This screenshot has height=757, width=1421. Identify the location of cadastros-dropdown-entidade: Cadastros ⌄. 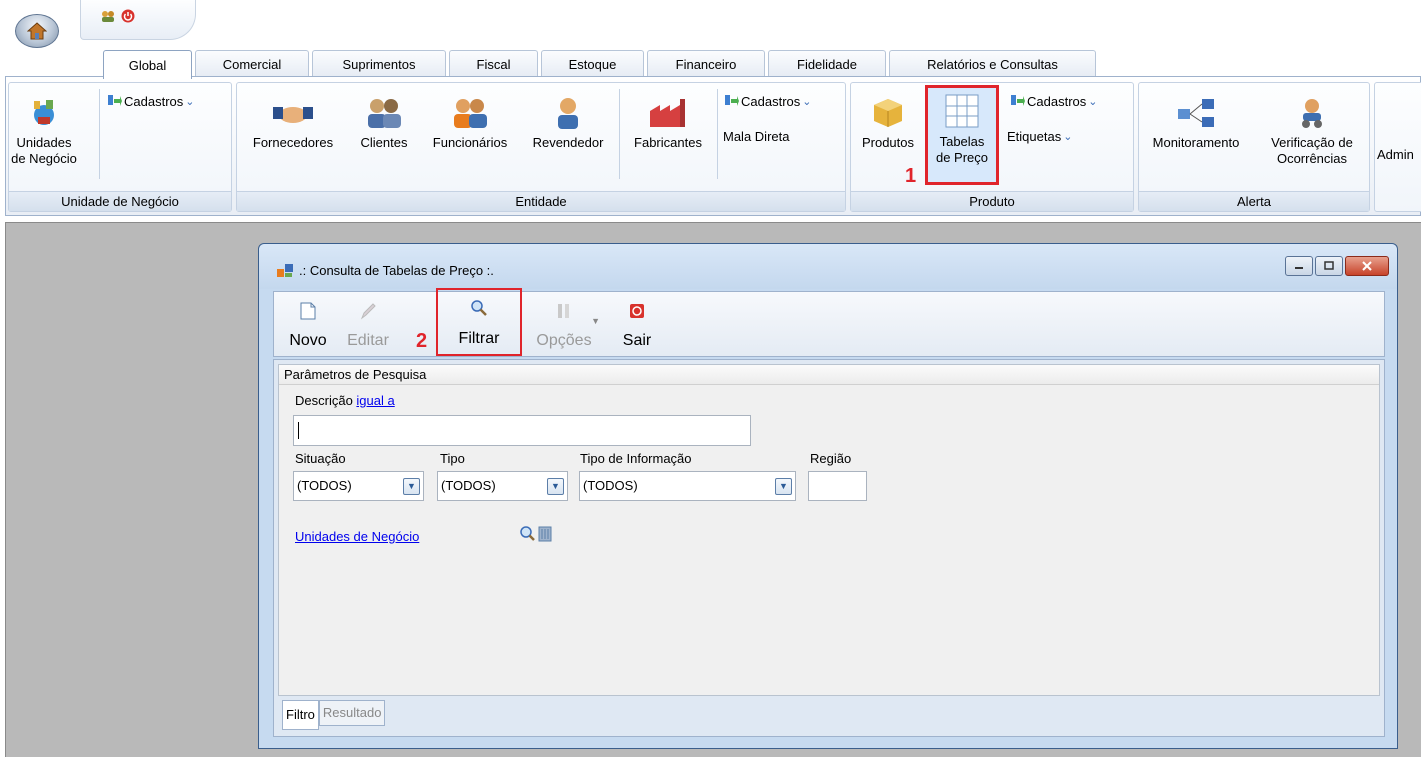
(767, 101).